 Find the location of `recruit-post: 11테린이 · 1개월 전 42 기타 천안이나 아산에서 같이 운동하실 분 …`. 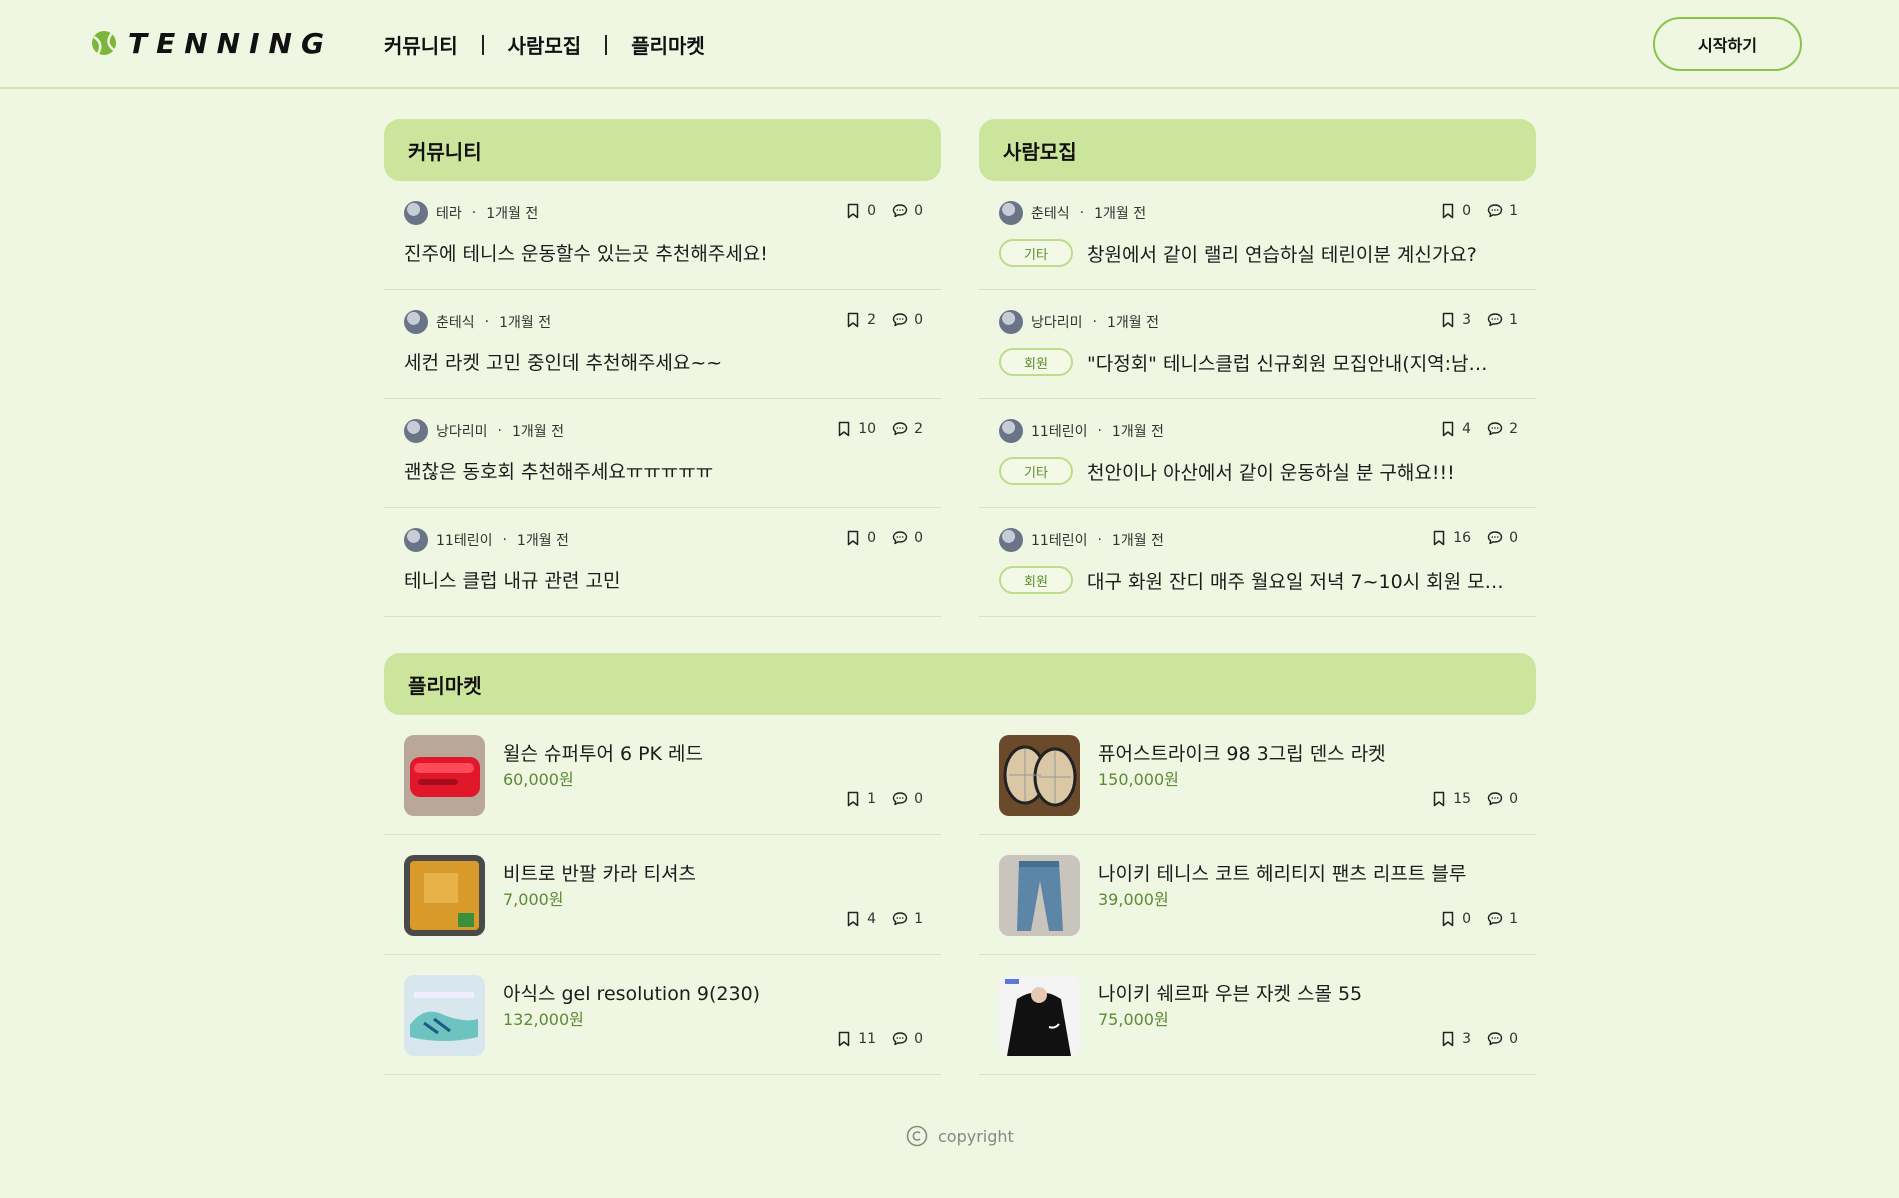

recruit-post: 11테린이 · 1개월 전 42 기타 천안이나 아산에서 같이 운동하실 분 … is located at coordinates (1257, 453).